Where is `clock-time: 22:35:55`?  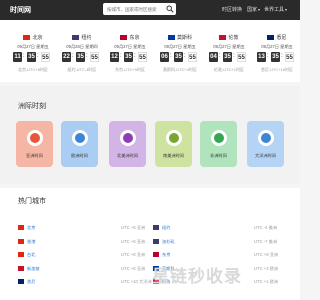
clock-time: 22:35:55 is located at coordinates (82, 57).